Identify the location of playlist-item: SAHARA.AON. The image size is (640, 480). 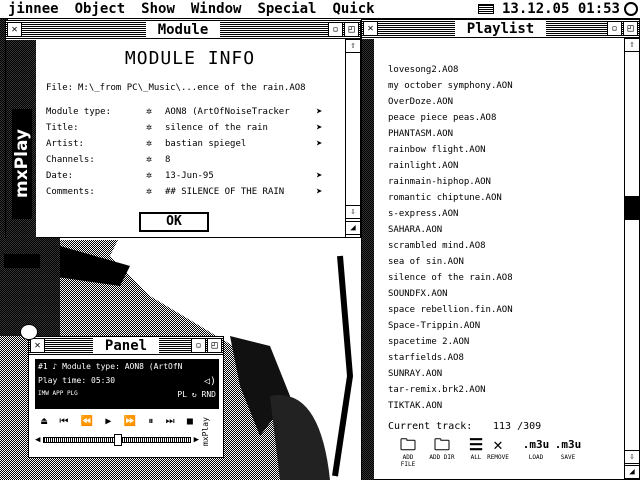
(415, 230).